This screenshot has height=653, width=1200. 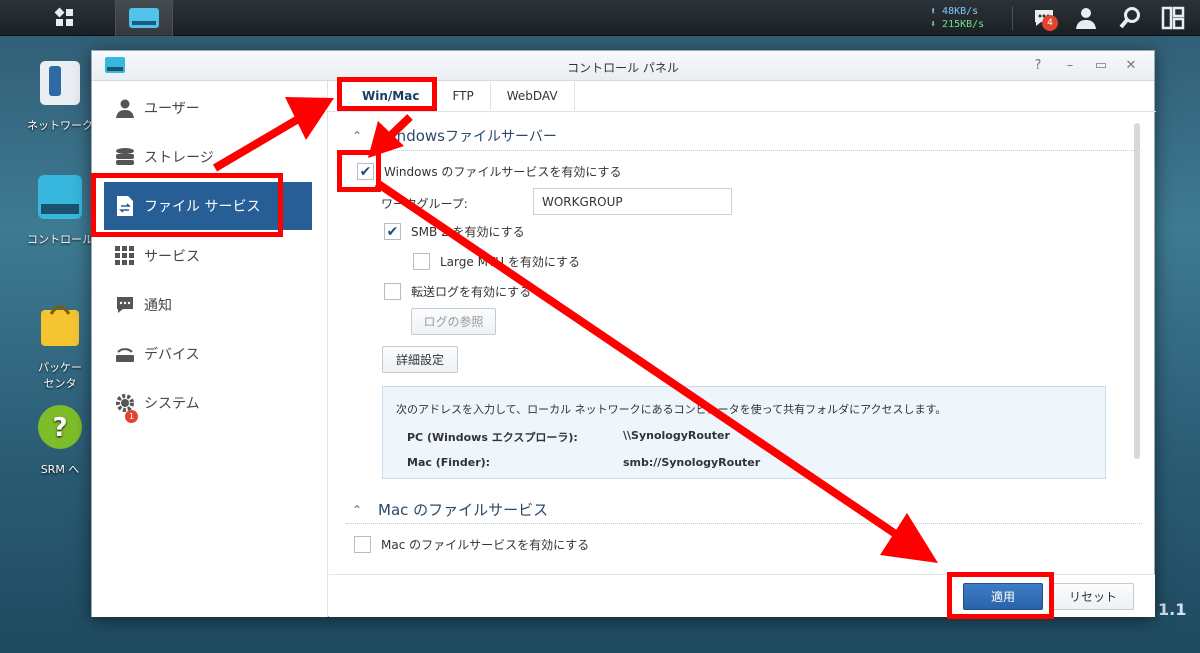 I want to click on maximize-button: ▭, so click(x=1101, y=66).